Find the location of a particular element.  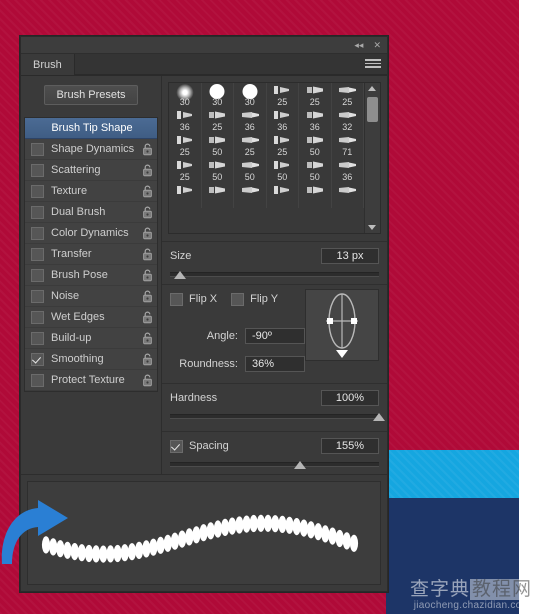

tab-brush: Brush is located at coordinates (48, 64).